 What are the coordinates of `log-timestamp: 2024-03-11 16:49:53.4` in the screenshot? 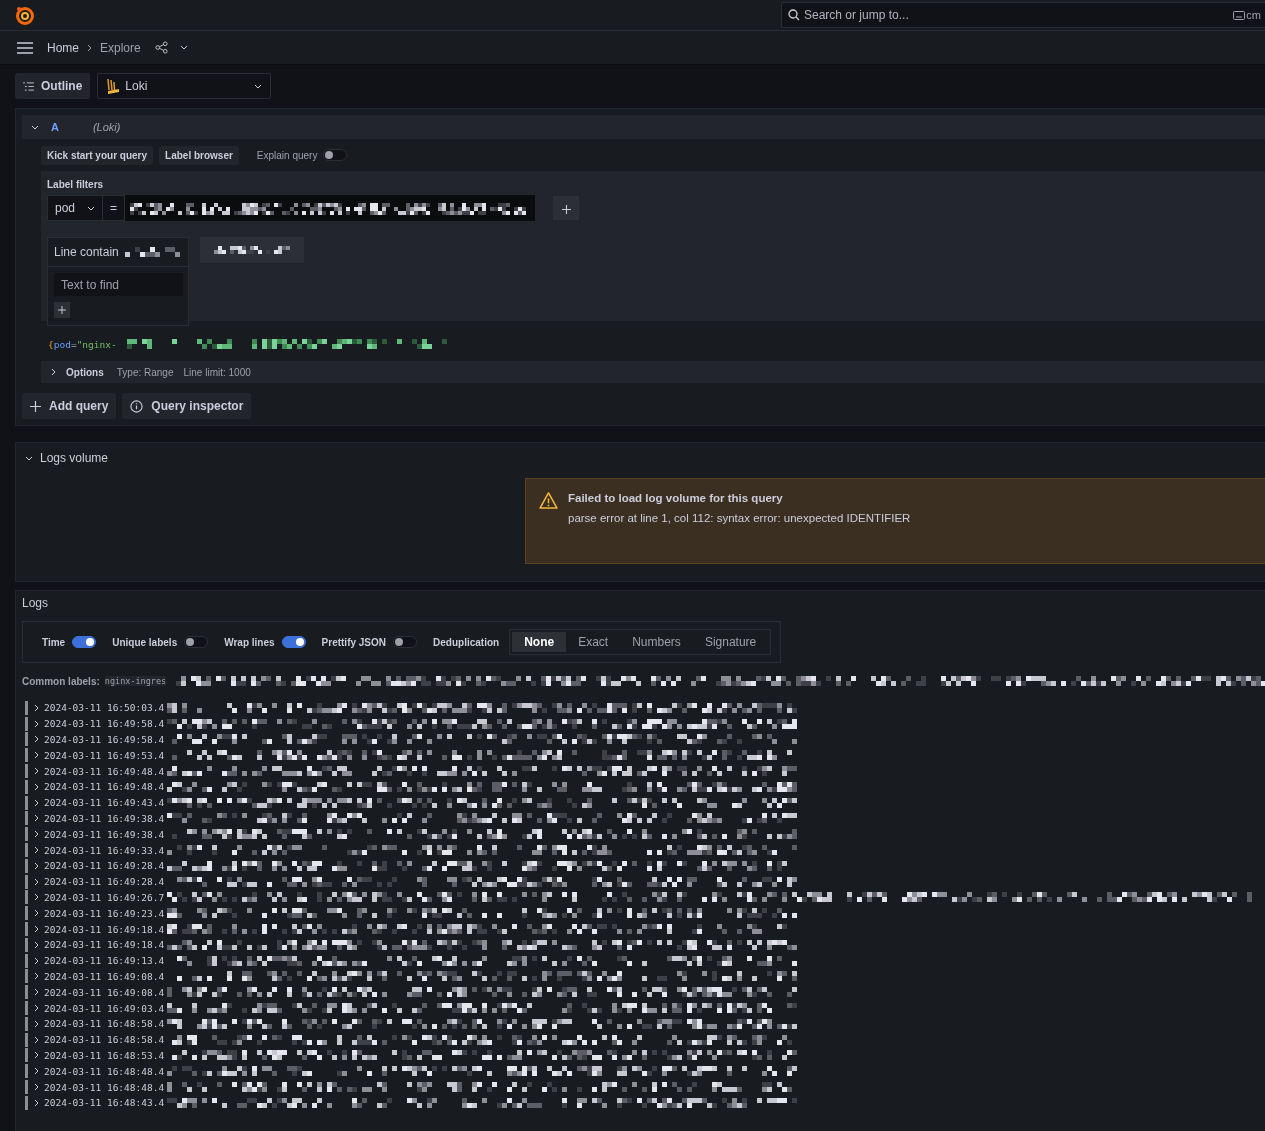 It's located at (104, 755).